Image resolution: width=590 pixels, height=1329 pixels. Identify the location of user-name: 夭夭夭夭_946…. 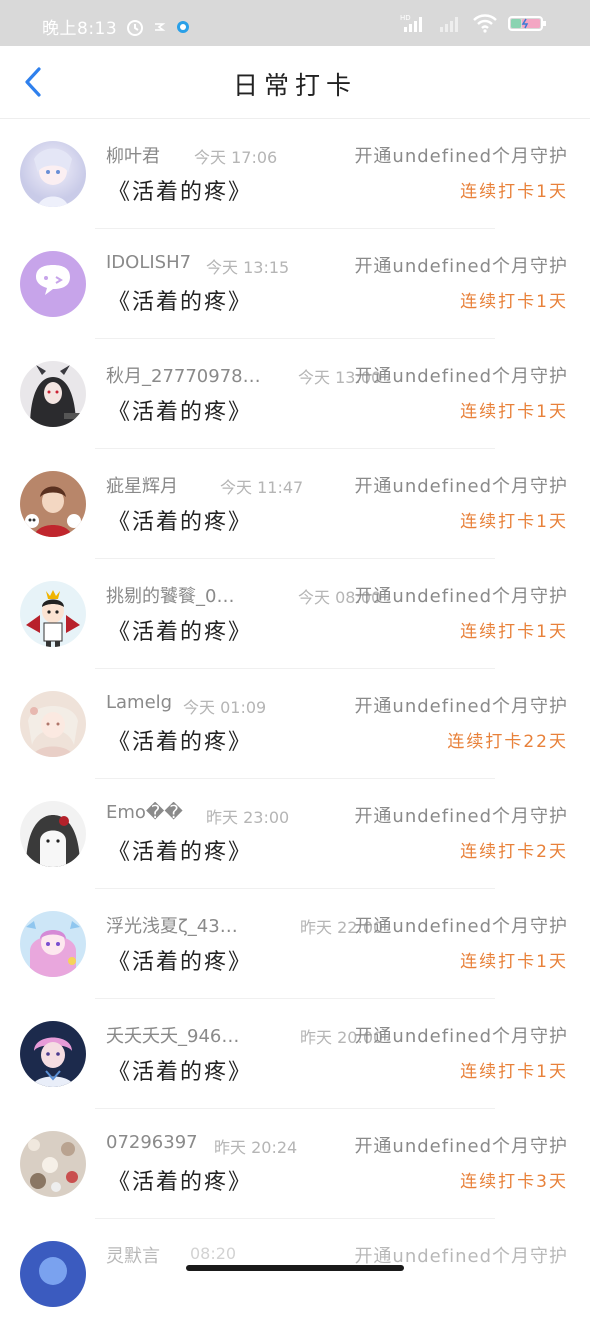
(173, 1036).